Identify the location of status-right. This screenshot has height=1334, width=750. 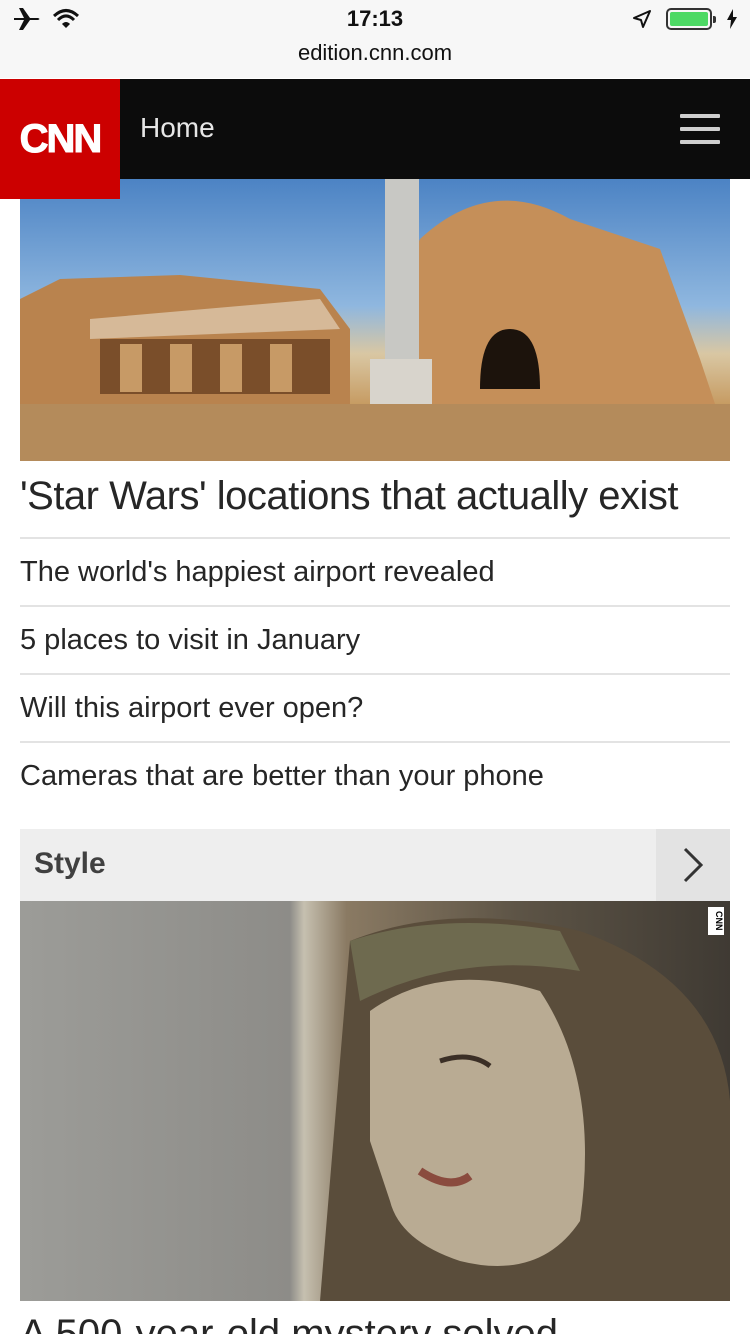
(685, 19).